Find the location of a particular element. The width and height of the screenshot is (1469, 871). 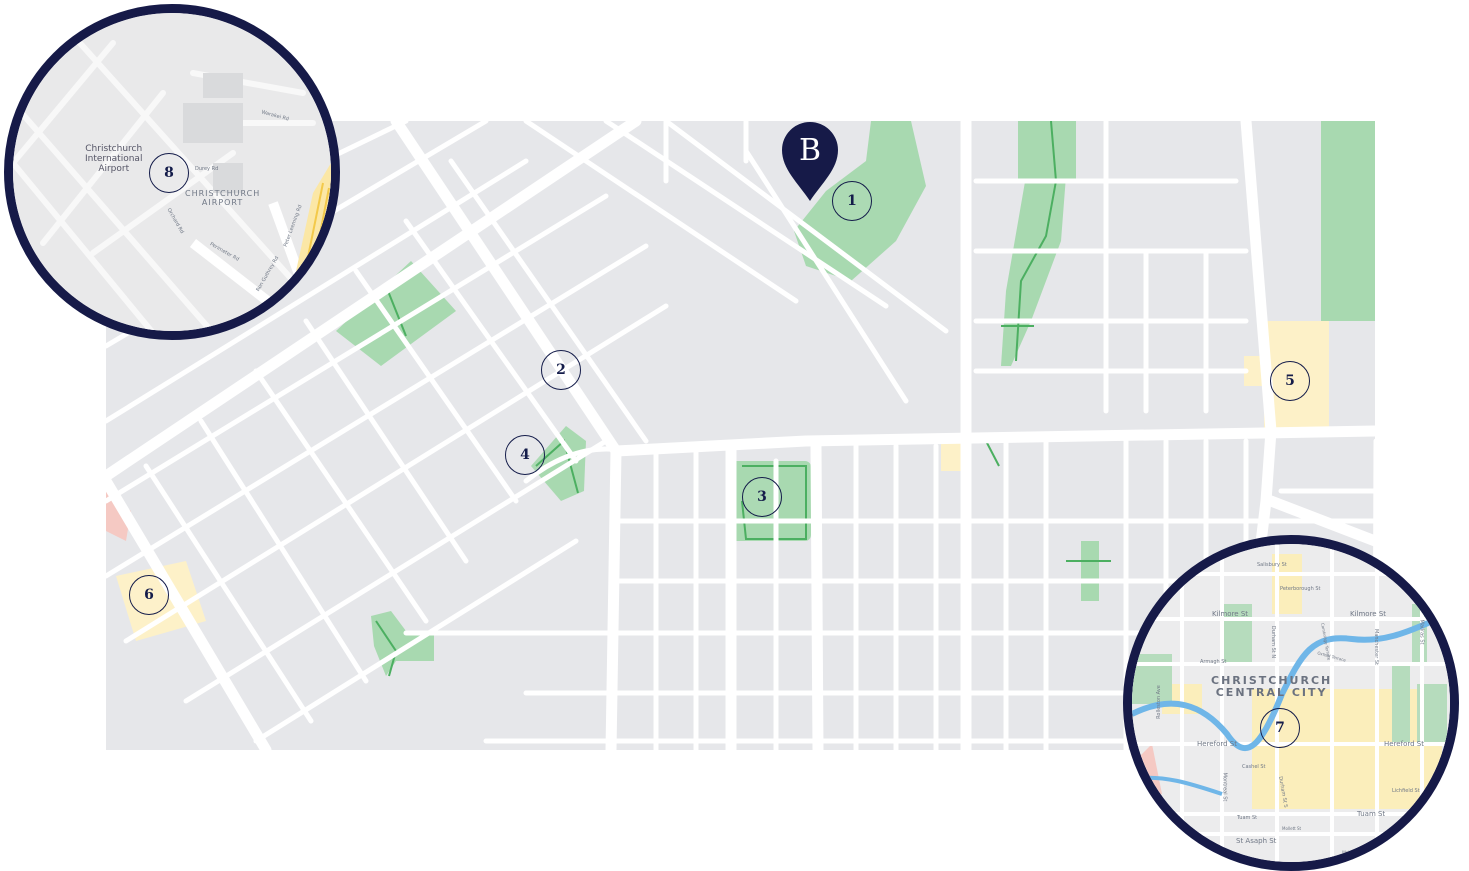

street-label: Walker St is located at coordinates (1351, 852).